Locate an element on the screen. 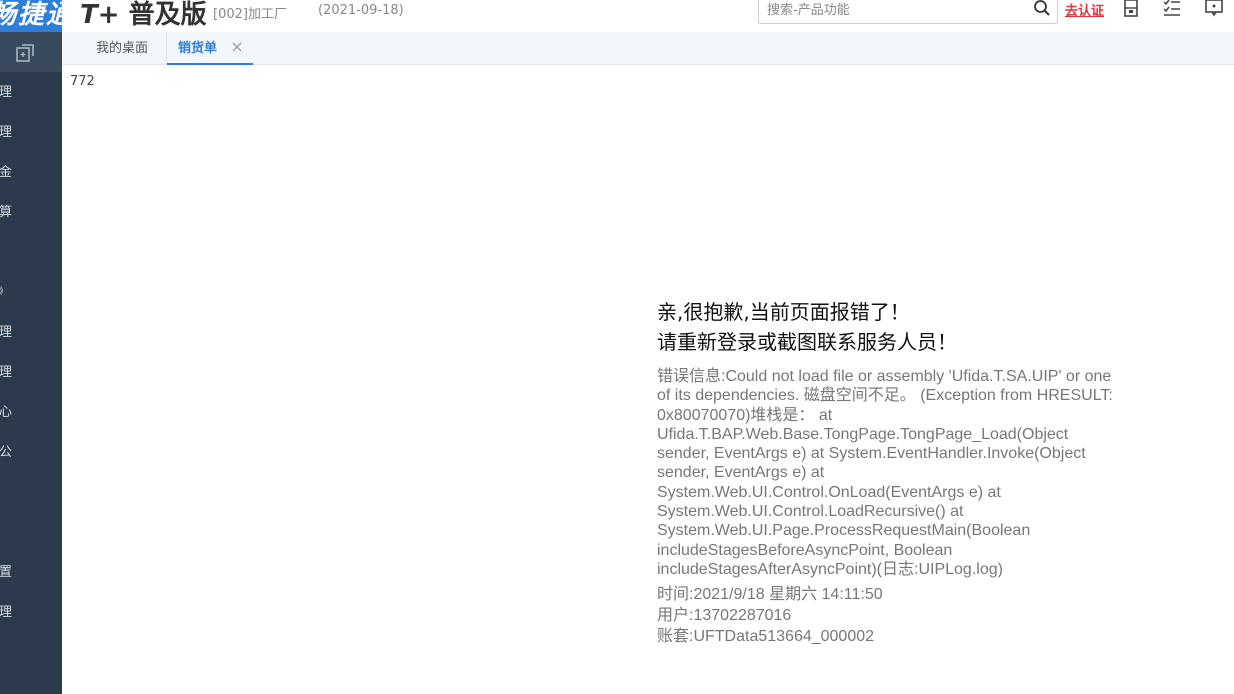  search-icon is located at coordinates (1042, 8).